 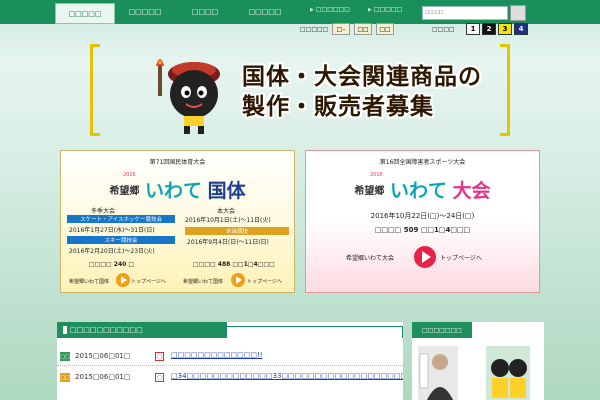 I want to click on search-button, so click(x=518, y=13).